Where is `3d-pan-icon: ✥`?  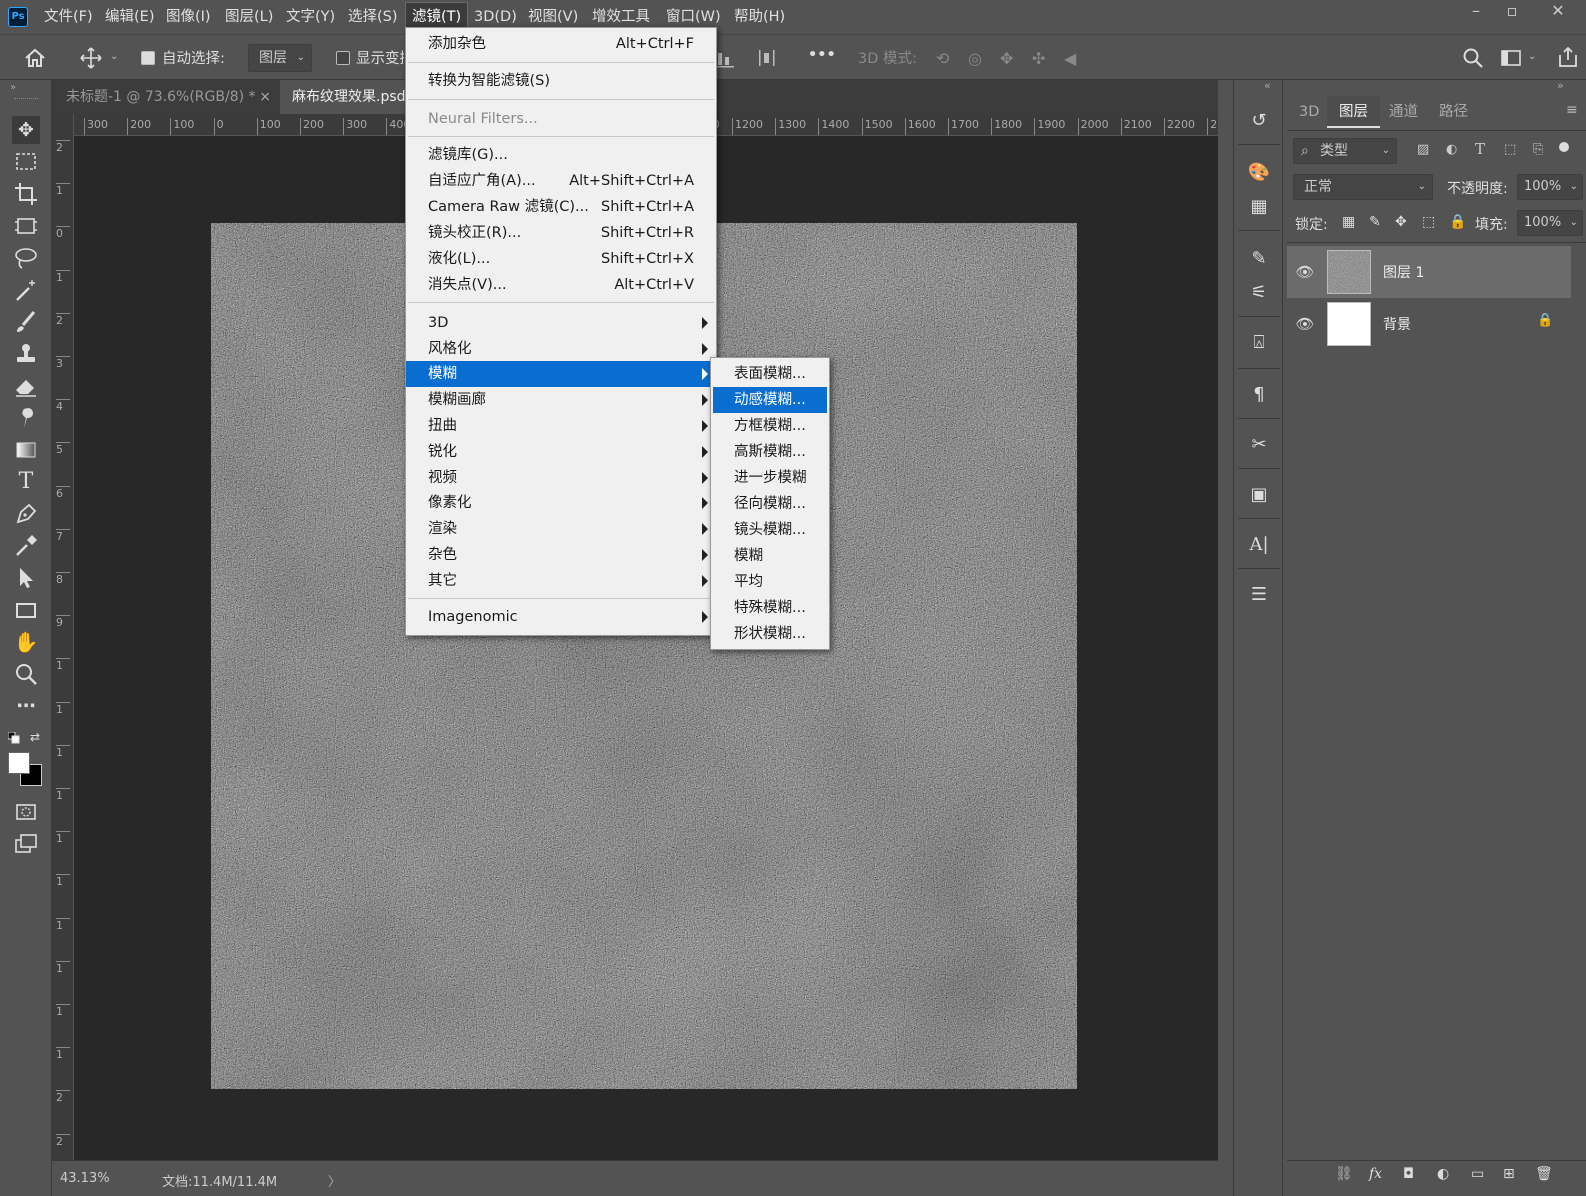
3d-pan-icon: ✥ is located at coordinates (1006, 58).